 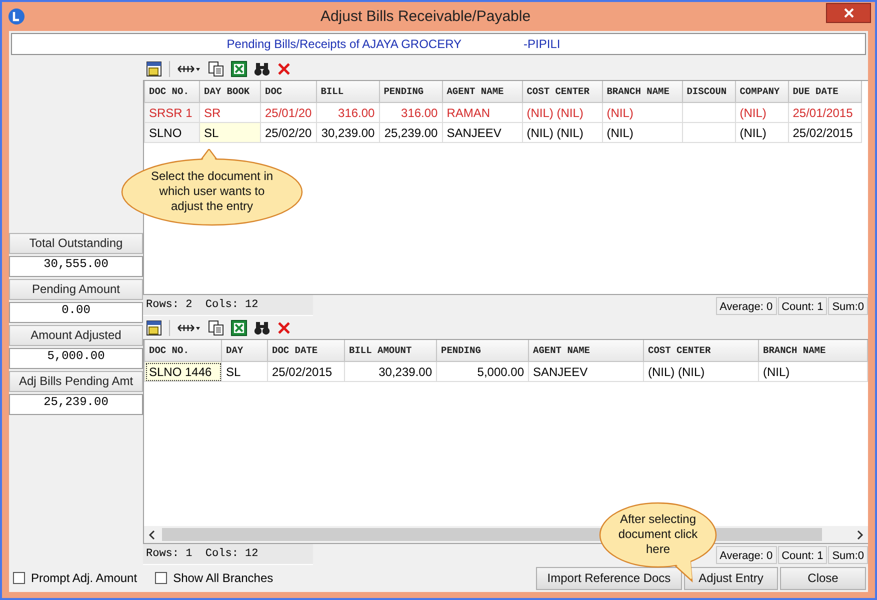 What do you see at coordinates (288, 132) in the screenshot?
I see `table-cell: 25/02/20` at bounding box center [288, 132].